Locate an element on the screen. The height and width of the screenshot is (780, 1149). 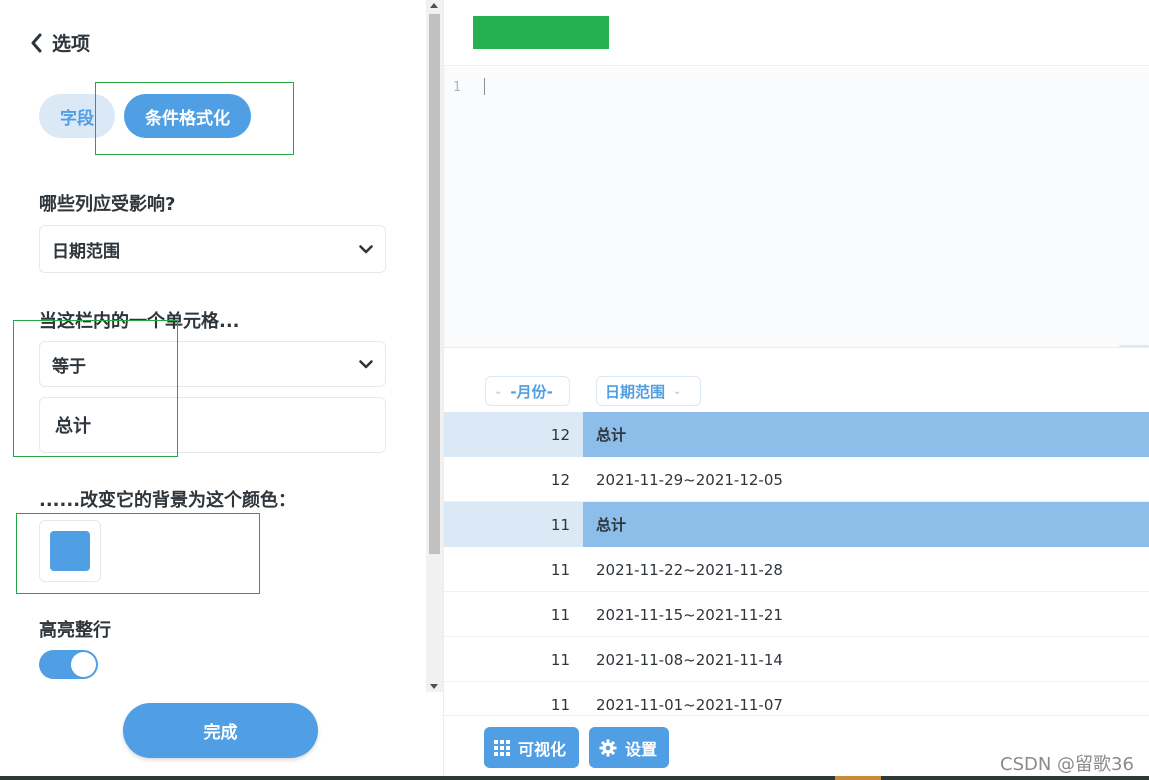
color-picker is located at coordinates (70, 551).